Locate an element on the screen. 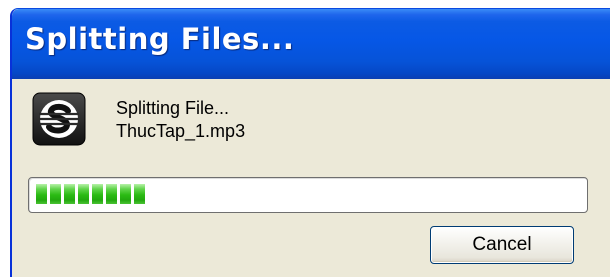  progress-fill is located at coordinates (90, 194).